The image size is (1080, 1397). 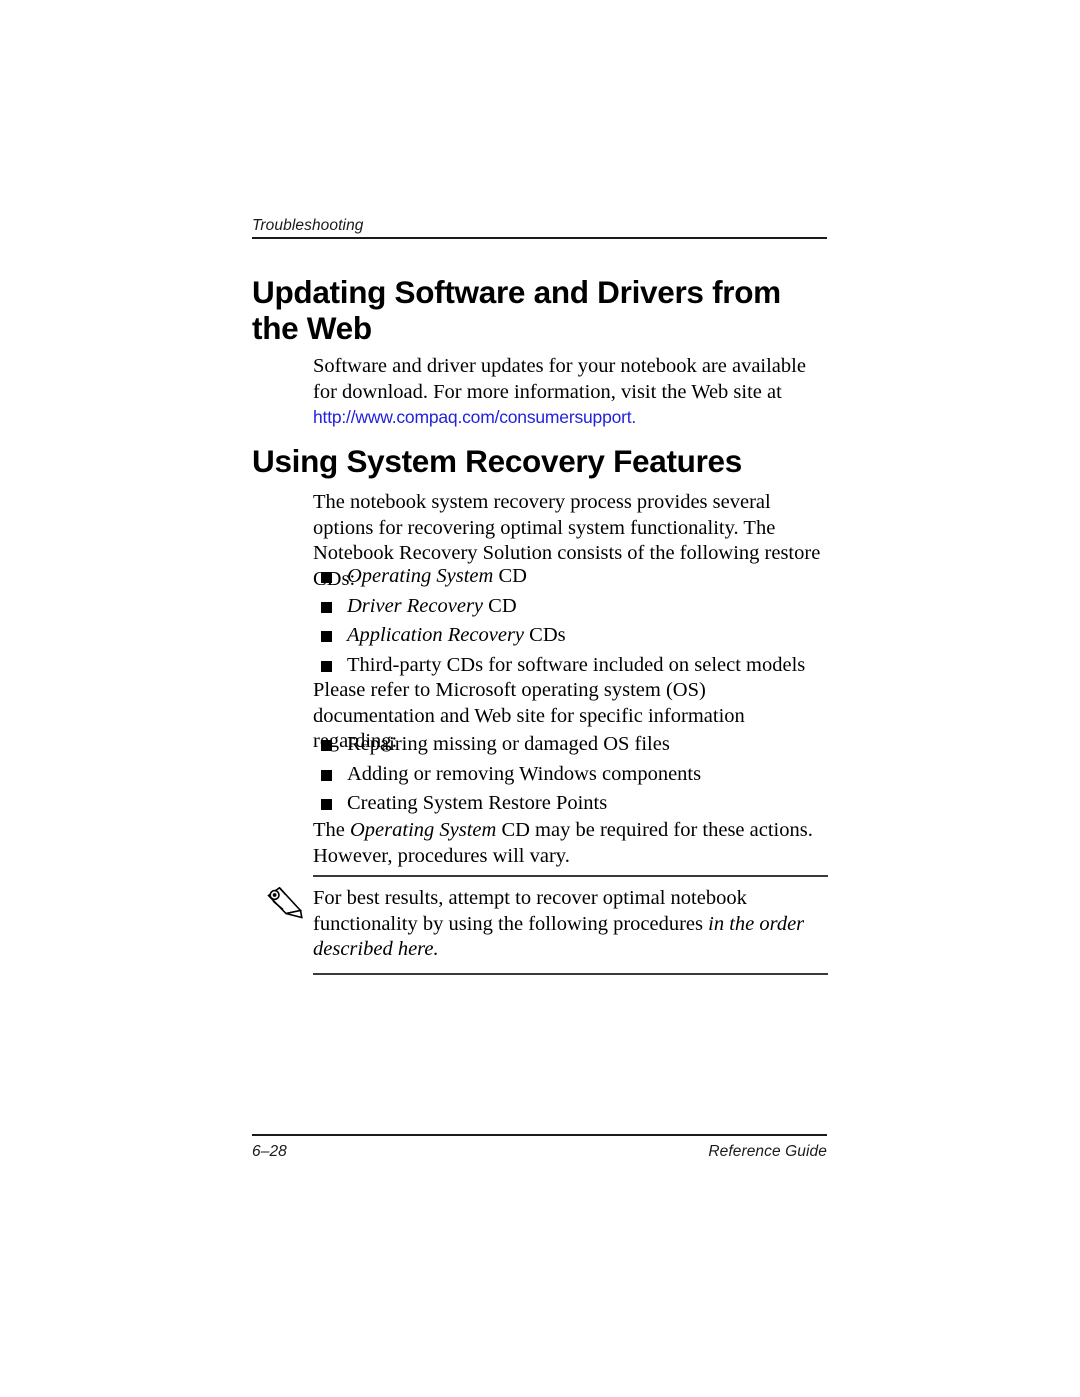 What do you see at coordinates (539, 227) in the screenshot?
I see `page-header: Troubleshooting` at bounding box center [539, 227].